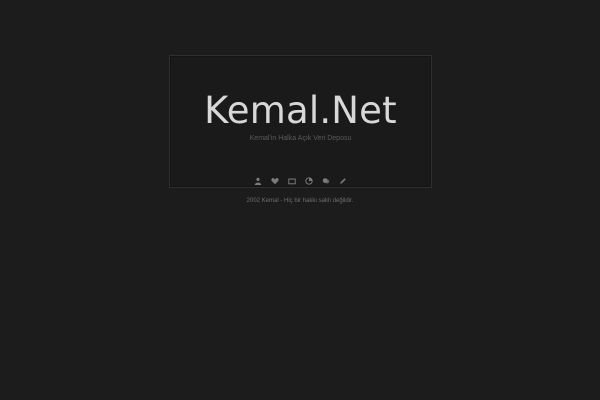 The height and width of the screenshot is (400, 600). I want to click on icon-nav-bar, so click(300, 181).